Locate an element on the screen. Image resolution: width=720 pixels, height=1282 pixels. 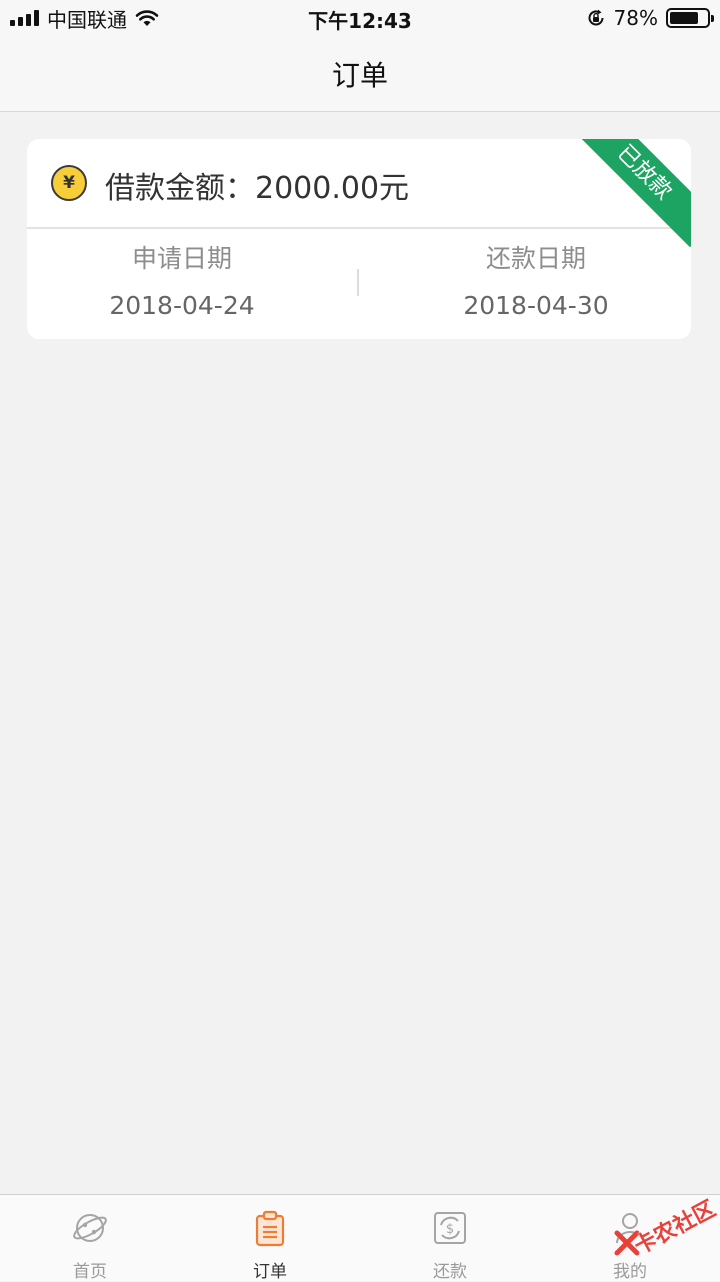
status-right: 78% is located at coordinates (650, 18).